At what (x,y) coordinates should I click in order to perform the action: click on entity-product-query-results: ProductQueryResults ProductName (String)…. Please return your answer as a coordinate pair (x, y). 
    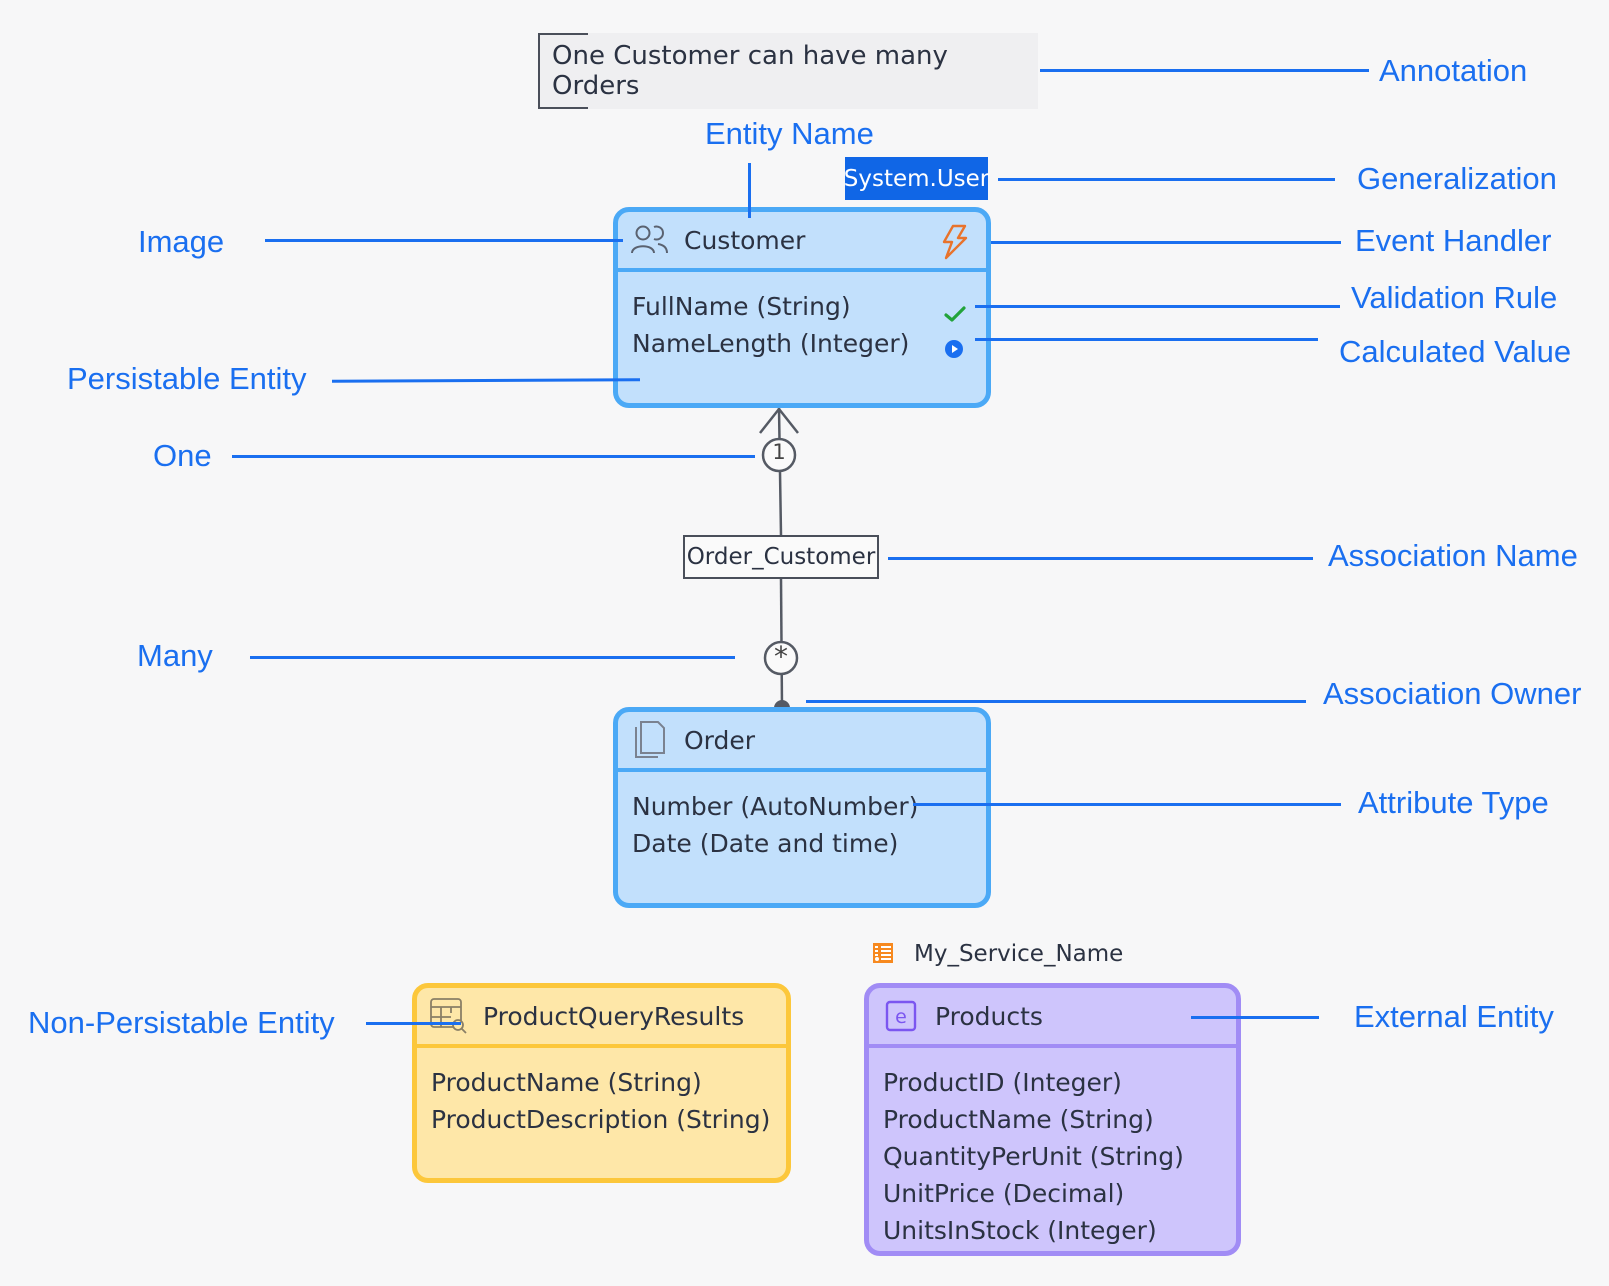
    Looking at the image, I should click on (601, 1083).